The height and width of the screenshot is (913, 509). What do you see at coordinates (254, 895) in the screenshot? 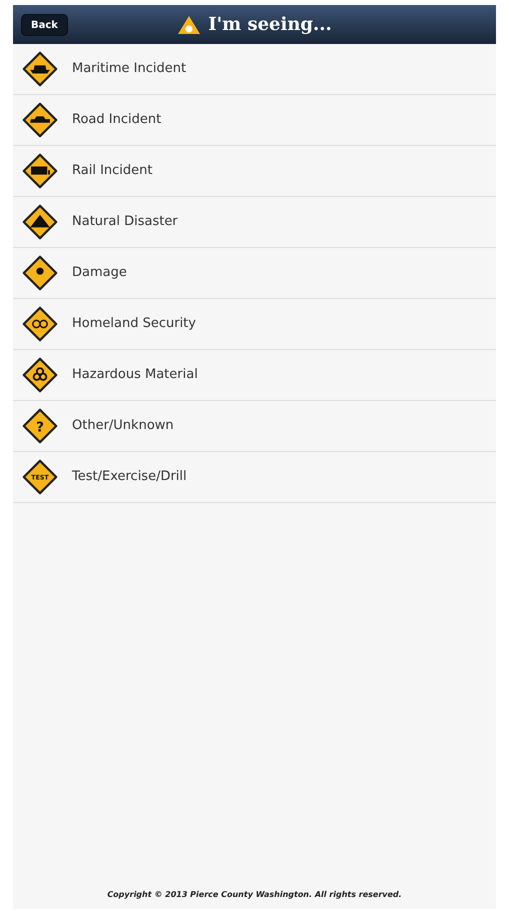
I see `copyright-notice: Copyright © 2013 Pierce County Washington. All rights reserved.` at bounding box center [254, 895].